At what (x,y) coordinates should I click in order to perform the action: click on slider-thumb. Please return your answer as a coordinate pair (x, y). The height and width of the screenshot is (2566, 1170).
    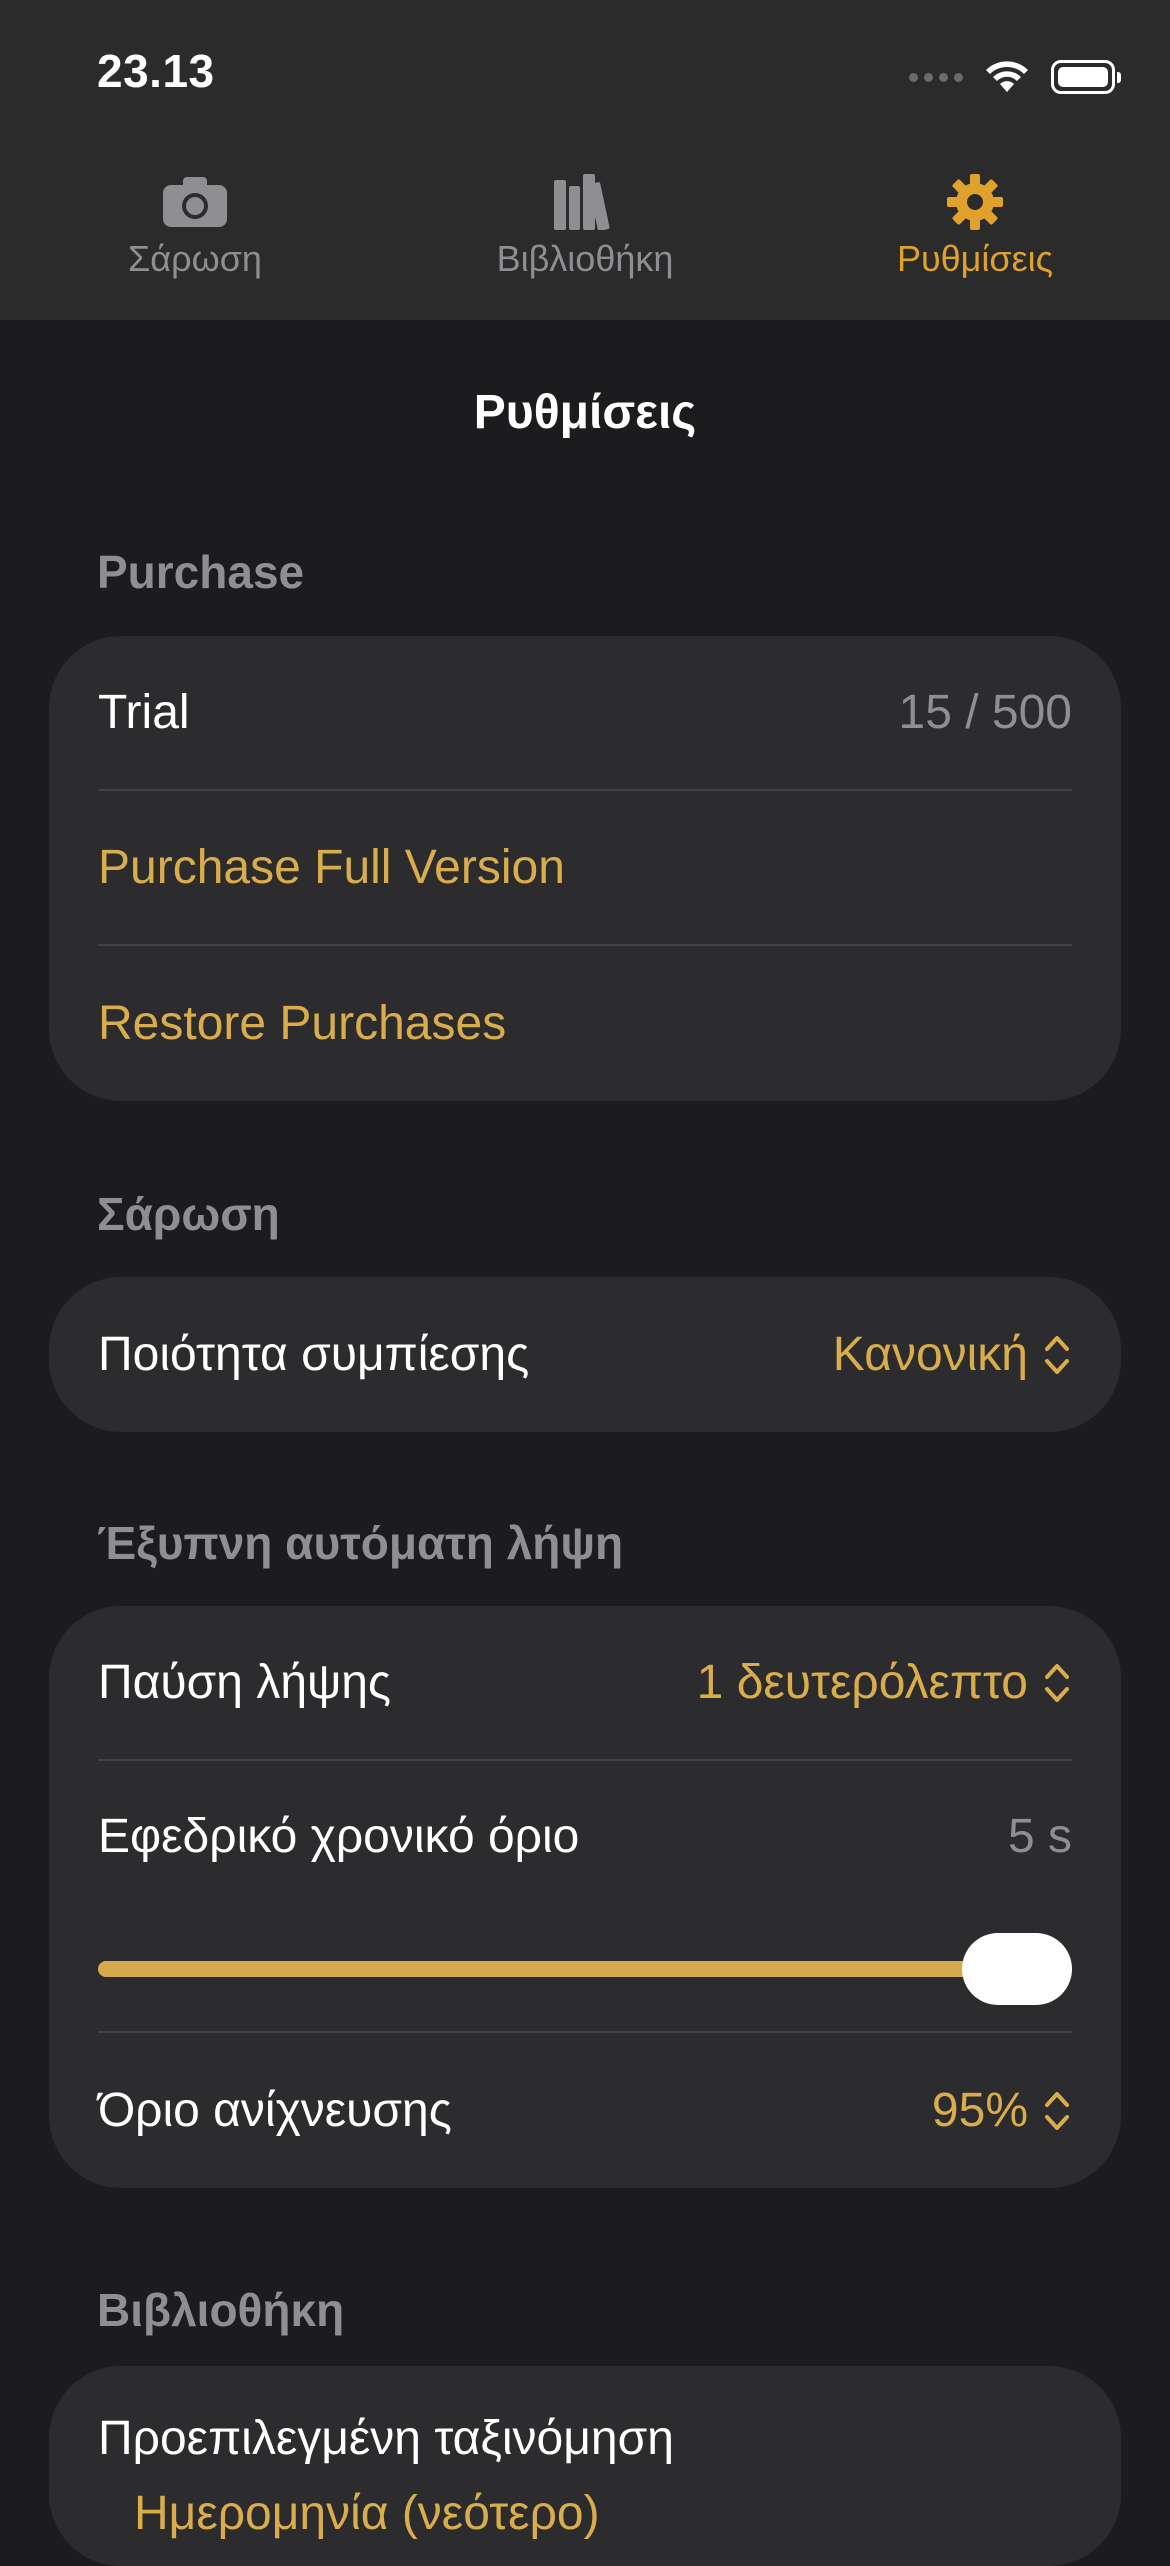
    Looking at the image, I should click on (1017, 1969).